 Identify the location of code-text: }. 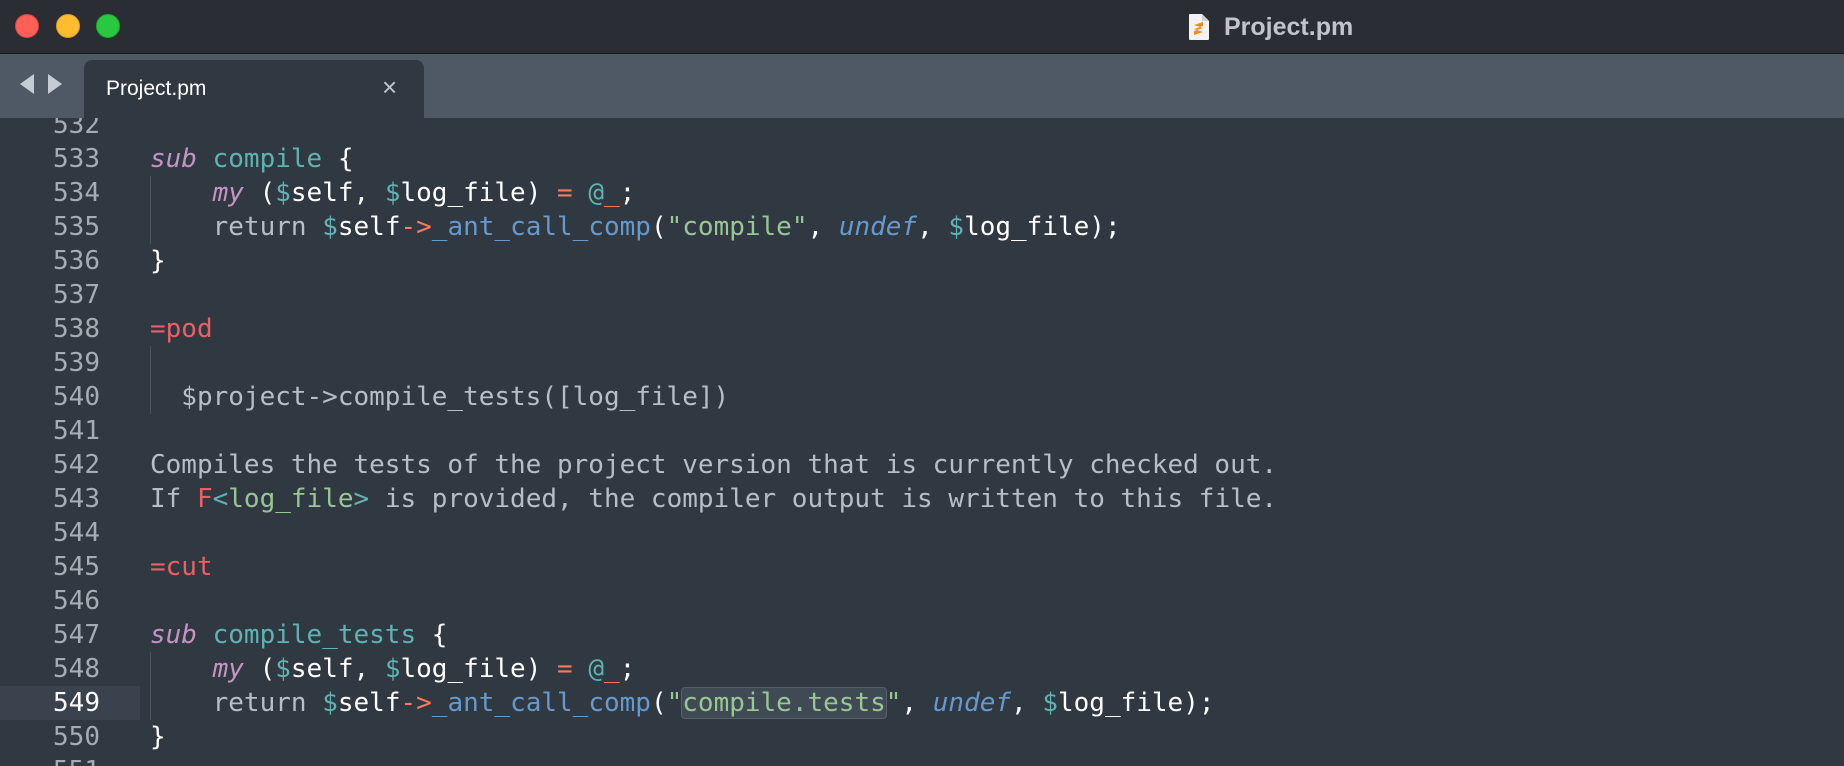
(158, 261).